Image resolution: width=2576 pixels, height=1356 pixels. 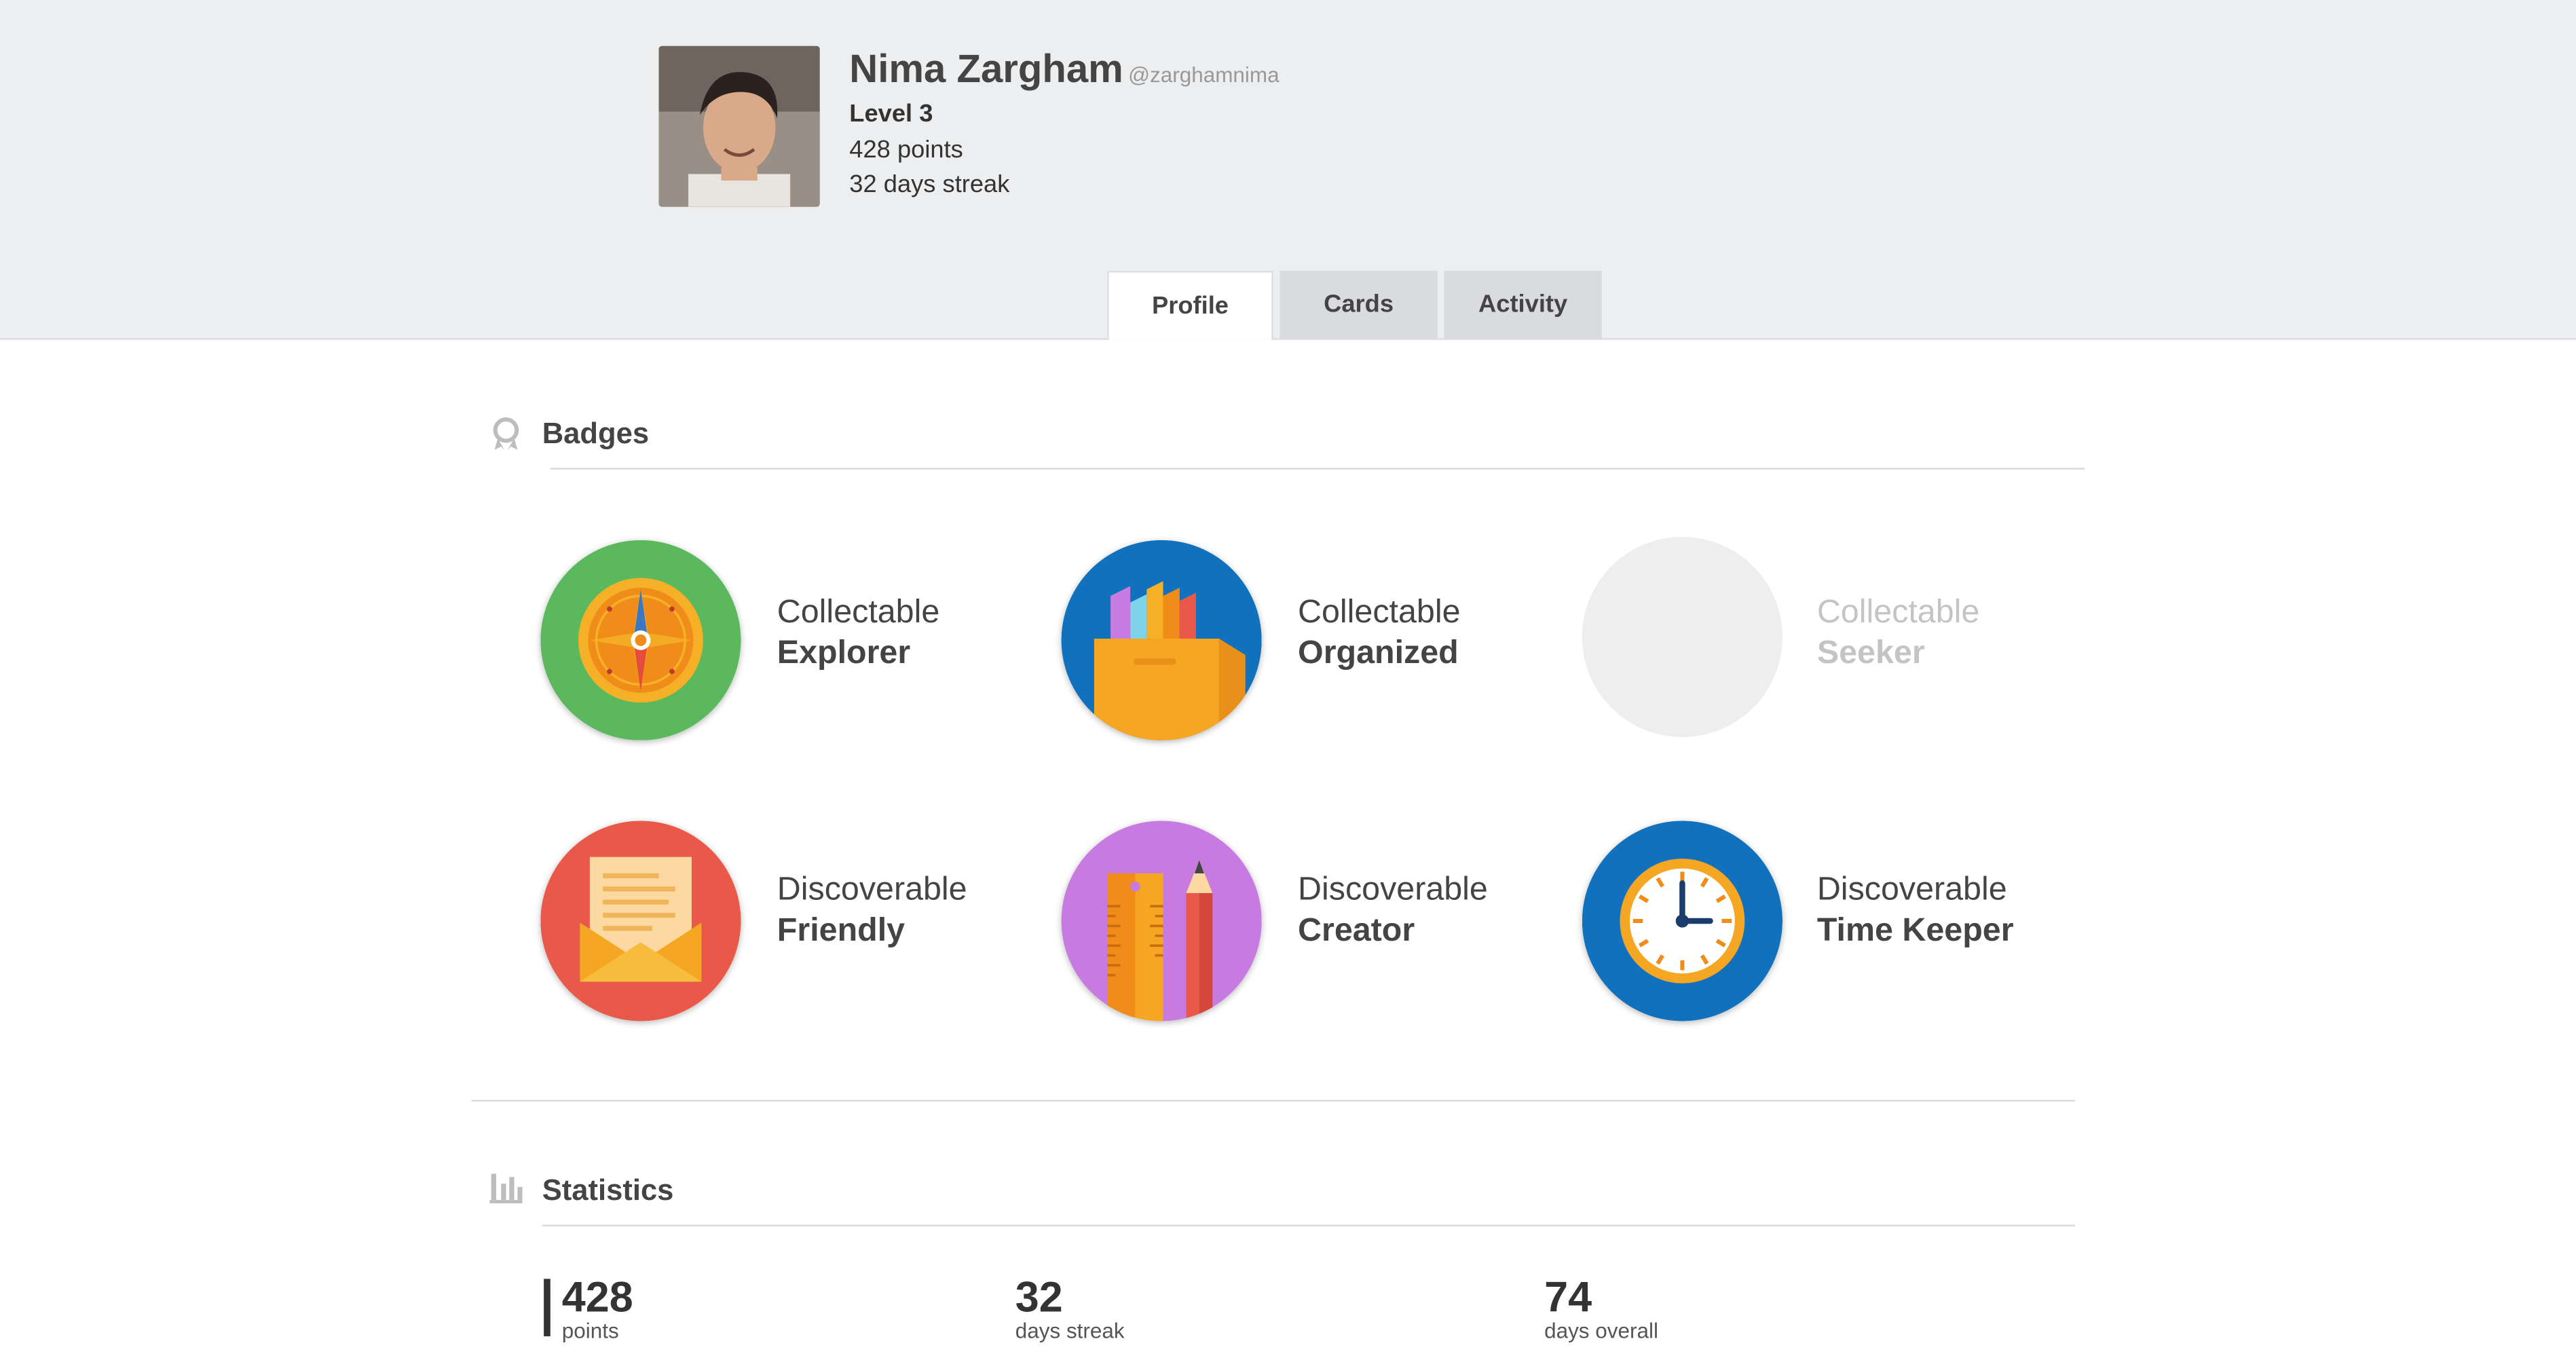 What do you see at coordinates (906, 150) in the screenshot?
I see `profile-points: 428 points` at bounding box center [906, 150].